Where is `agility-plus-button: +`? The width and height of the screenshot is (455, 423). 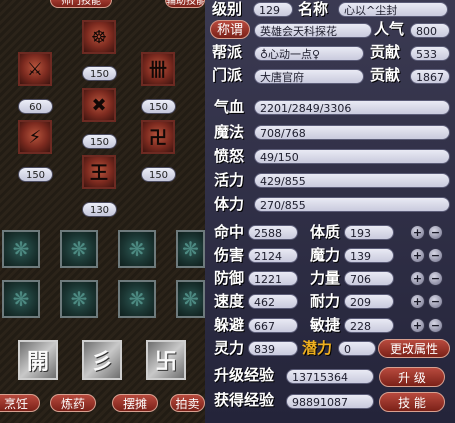 agility-plus-button: + is located at coordinates (417, 325).